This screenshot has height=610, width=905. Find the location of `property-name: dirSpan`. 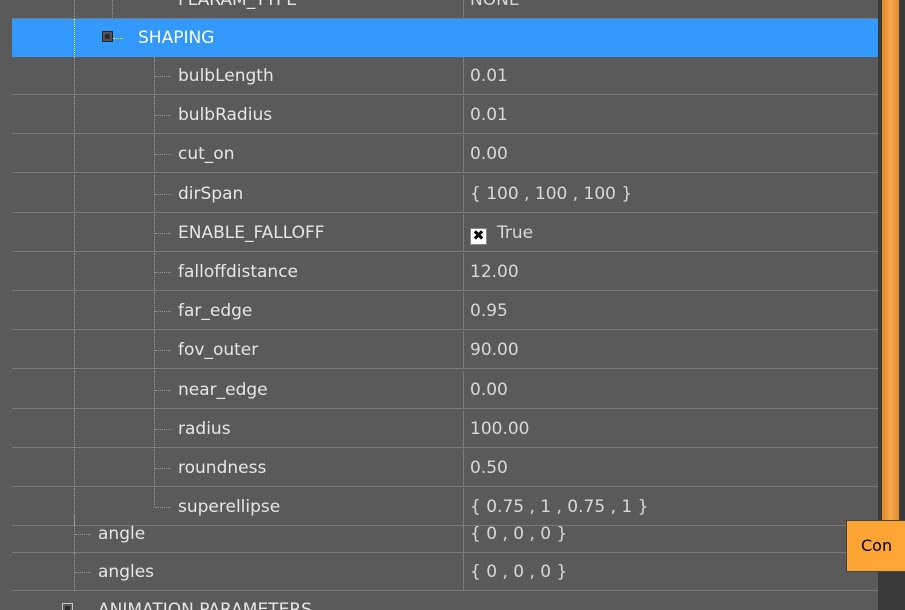

property-name: dirSpan is located at coordinates (211, 193).